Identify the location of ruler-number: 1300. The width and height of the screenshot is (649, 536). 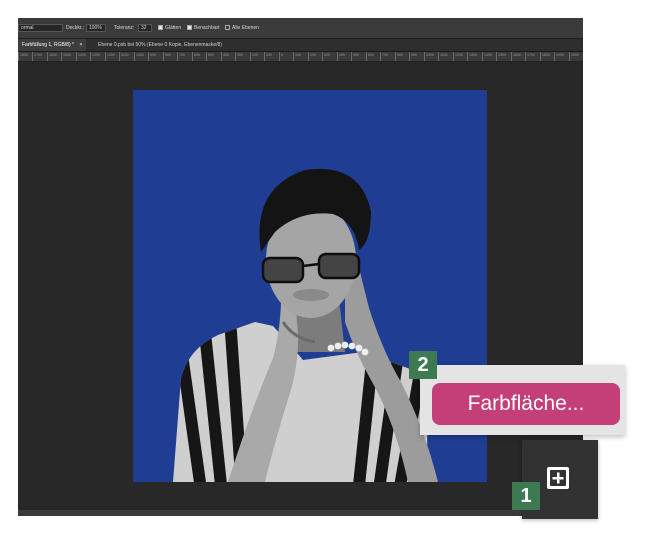
(96, 55).